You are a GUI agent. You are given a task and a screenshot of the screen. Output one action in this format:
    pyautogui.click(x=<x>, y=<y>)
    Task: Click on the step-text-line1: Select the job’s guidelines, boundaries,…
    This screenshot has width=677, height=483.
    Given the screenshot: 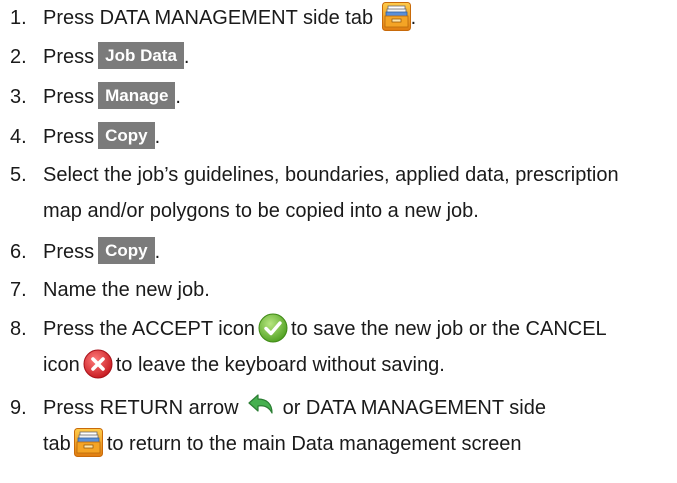 What is the action you would take?
    pyautogui.click(x=331, y=175)
    